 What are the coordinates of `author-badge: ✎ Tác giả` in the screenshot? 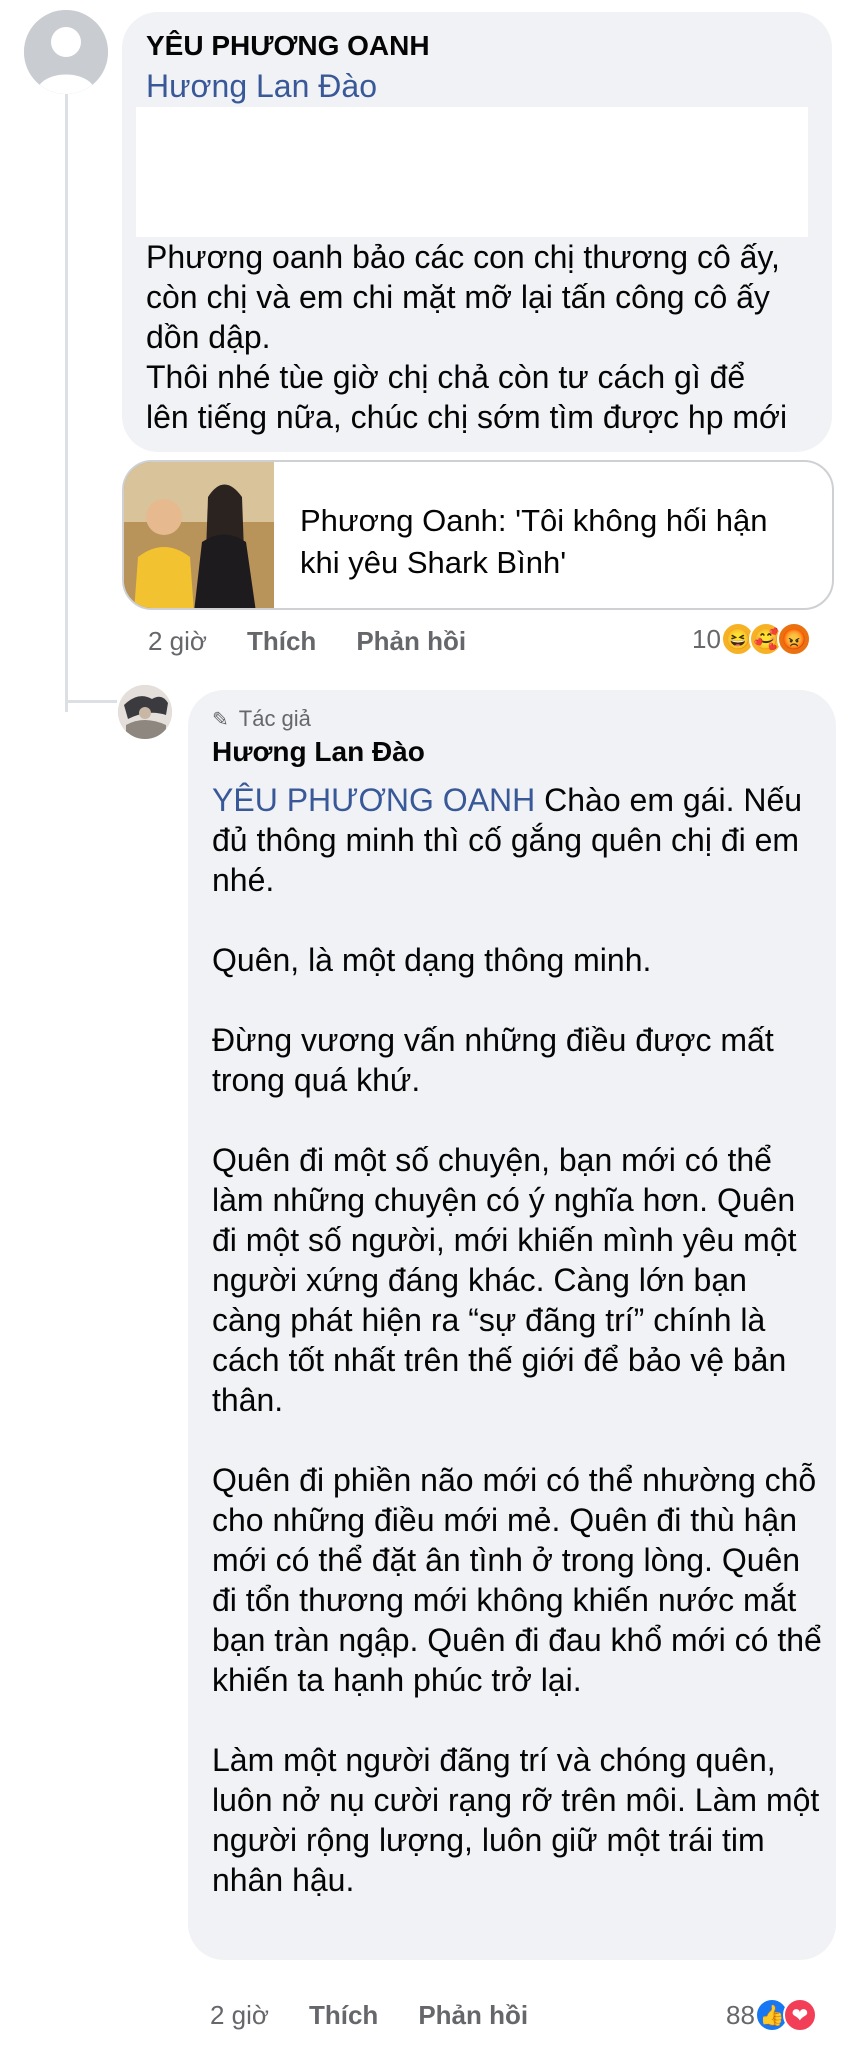 It's located at (261, 719).